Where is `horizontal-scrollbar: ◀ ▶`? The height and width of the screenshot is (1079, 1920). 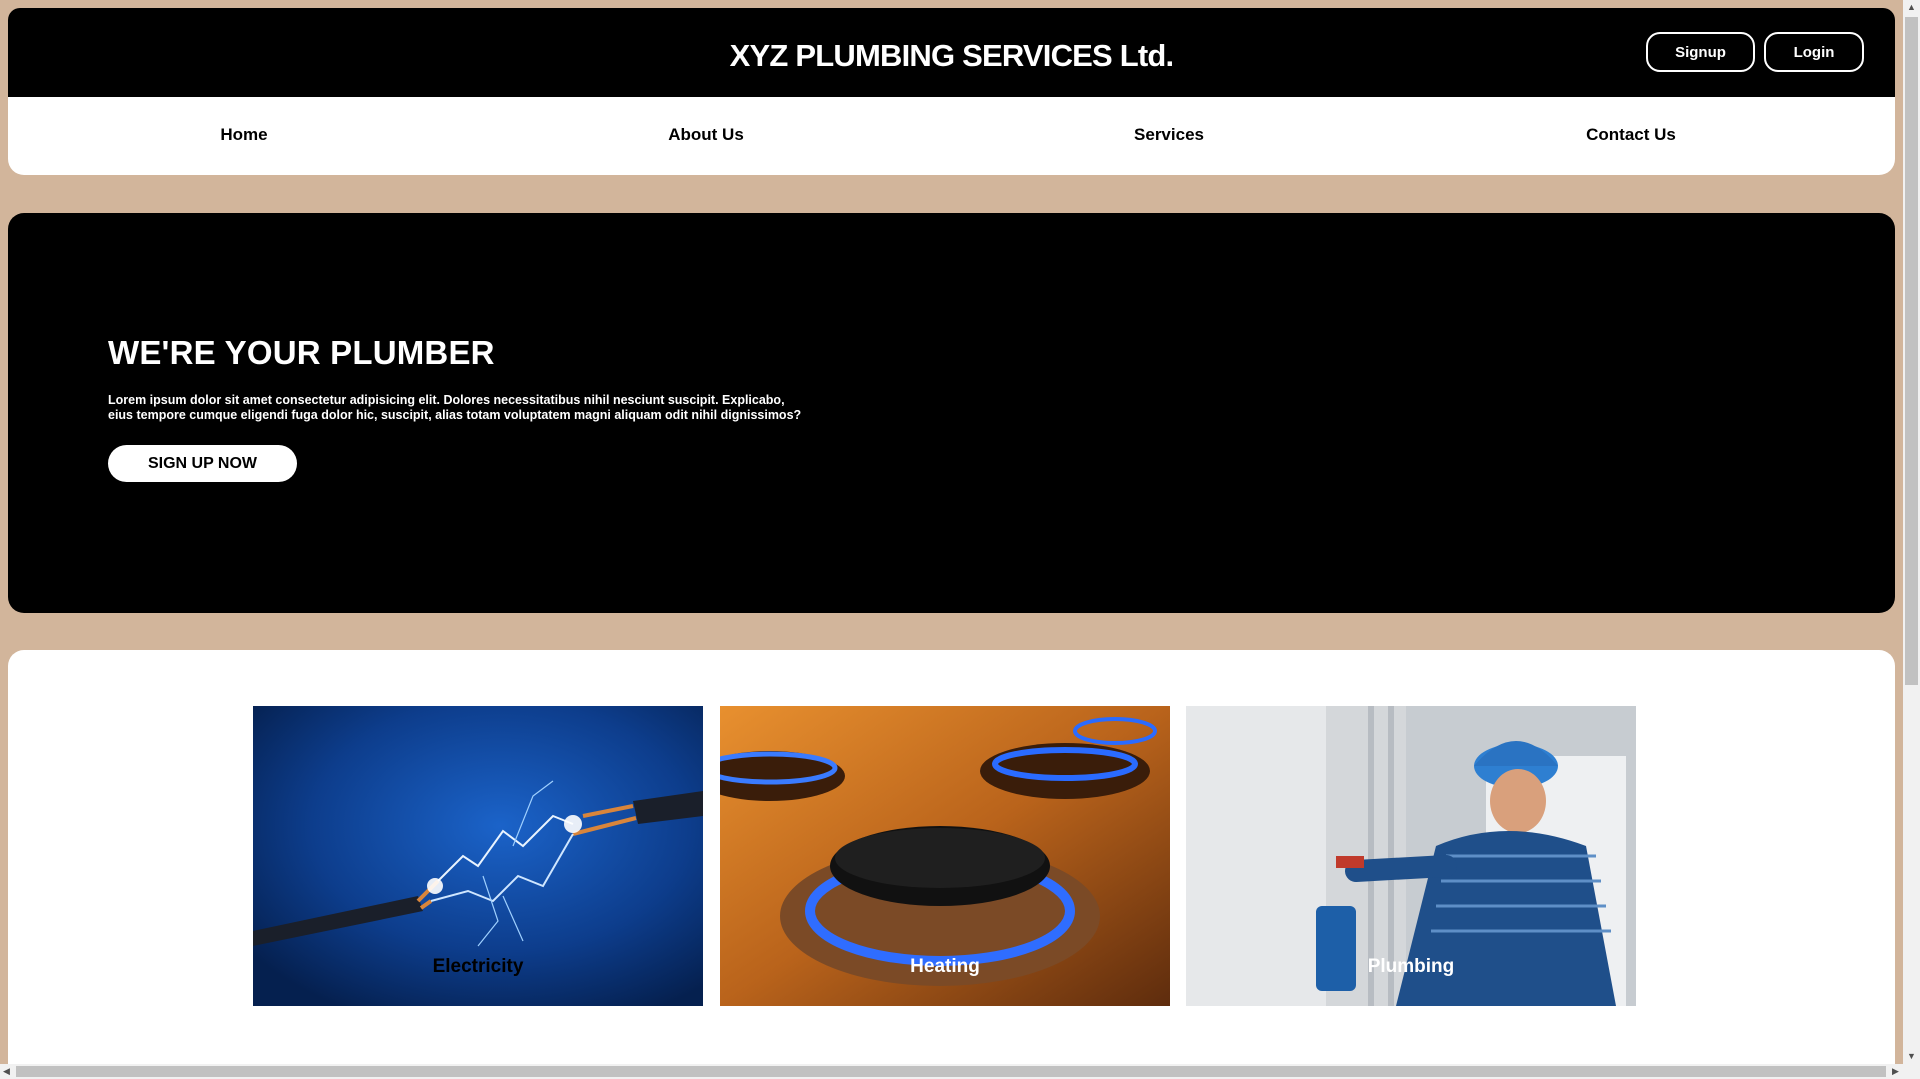
horizontal-scrollbar: ◀ ▶ is located at coordinates (951, 1071).